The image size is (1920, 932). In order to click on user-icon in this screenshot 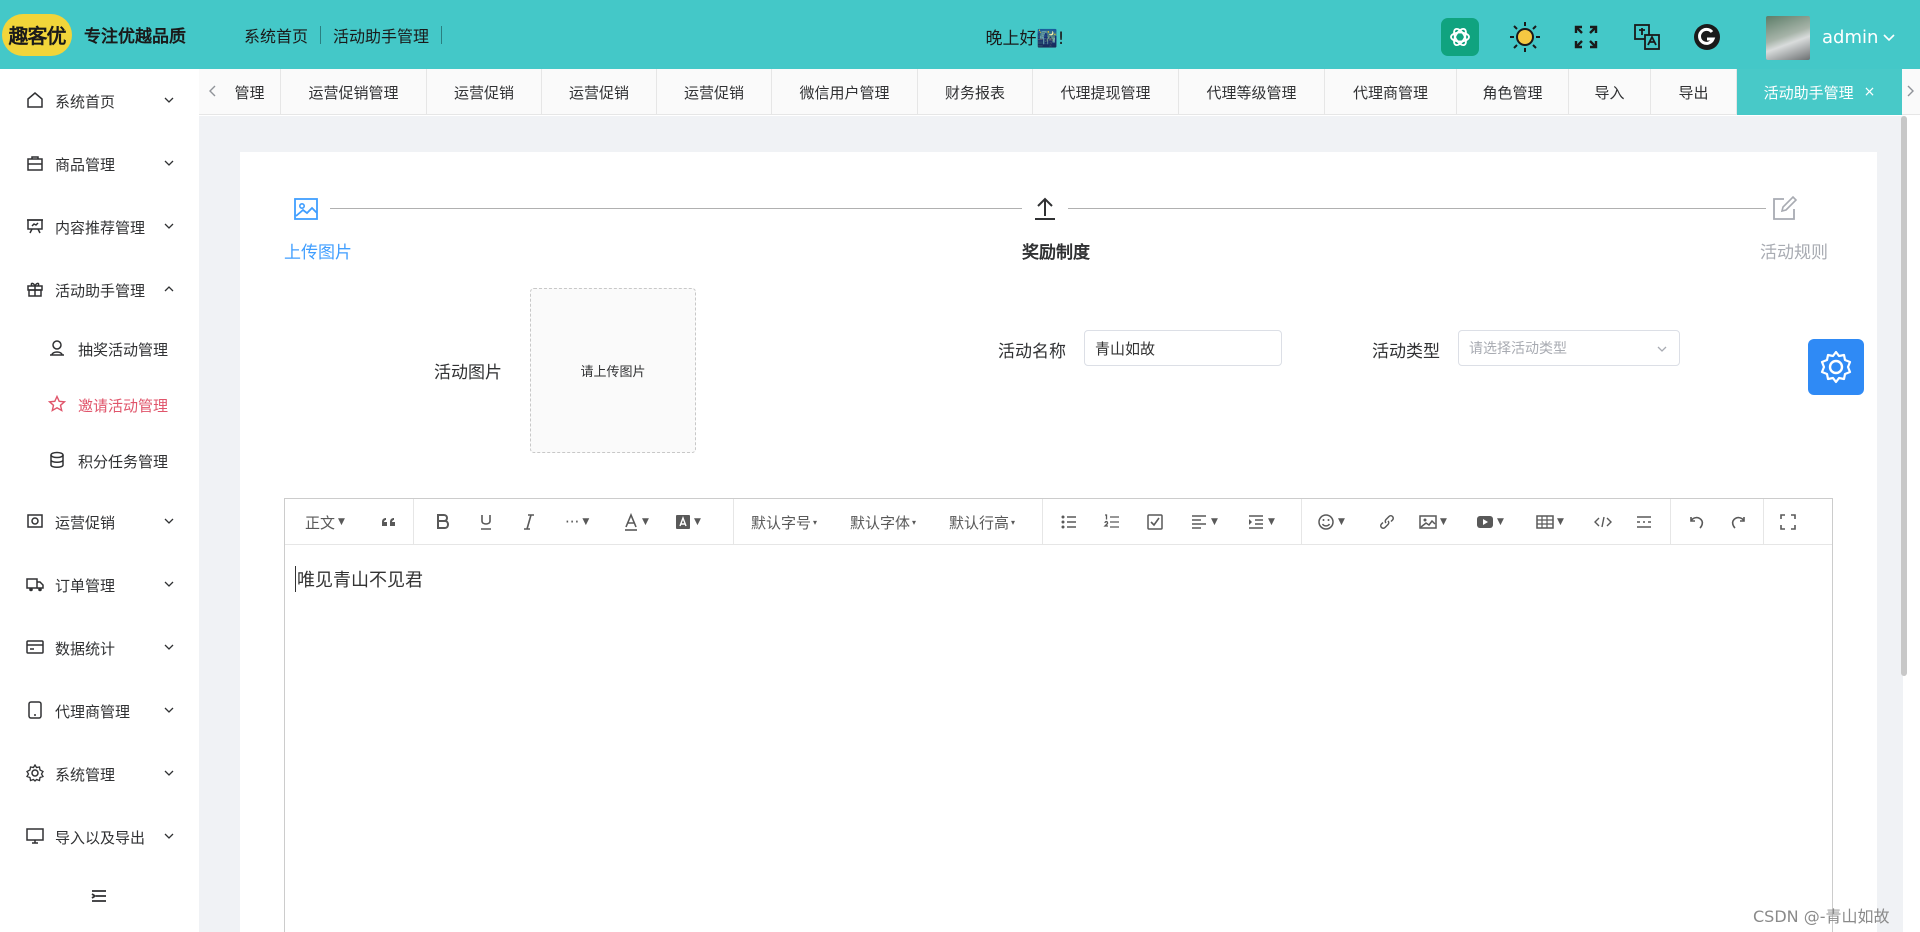, I will do `click(57, 348)`.